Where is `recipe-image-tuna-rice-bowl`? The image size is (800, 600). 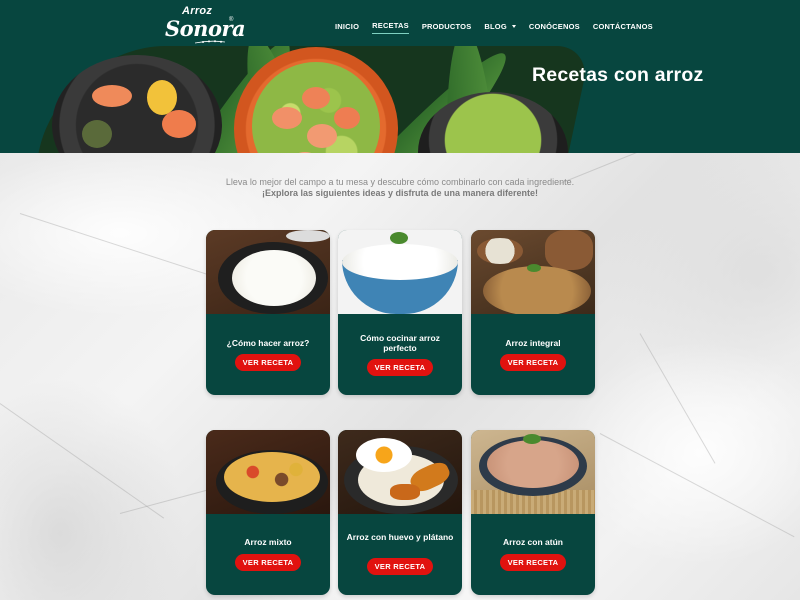 recipe-image-tuna-rice-bowl is located at coordinates (533, 472).